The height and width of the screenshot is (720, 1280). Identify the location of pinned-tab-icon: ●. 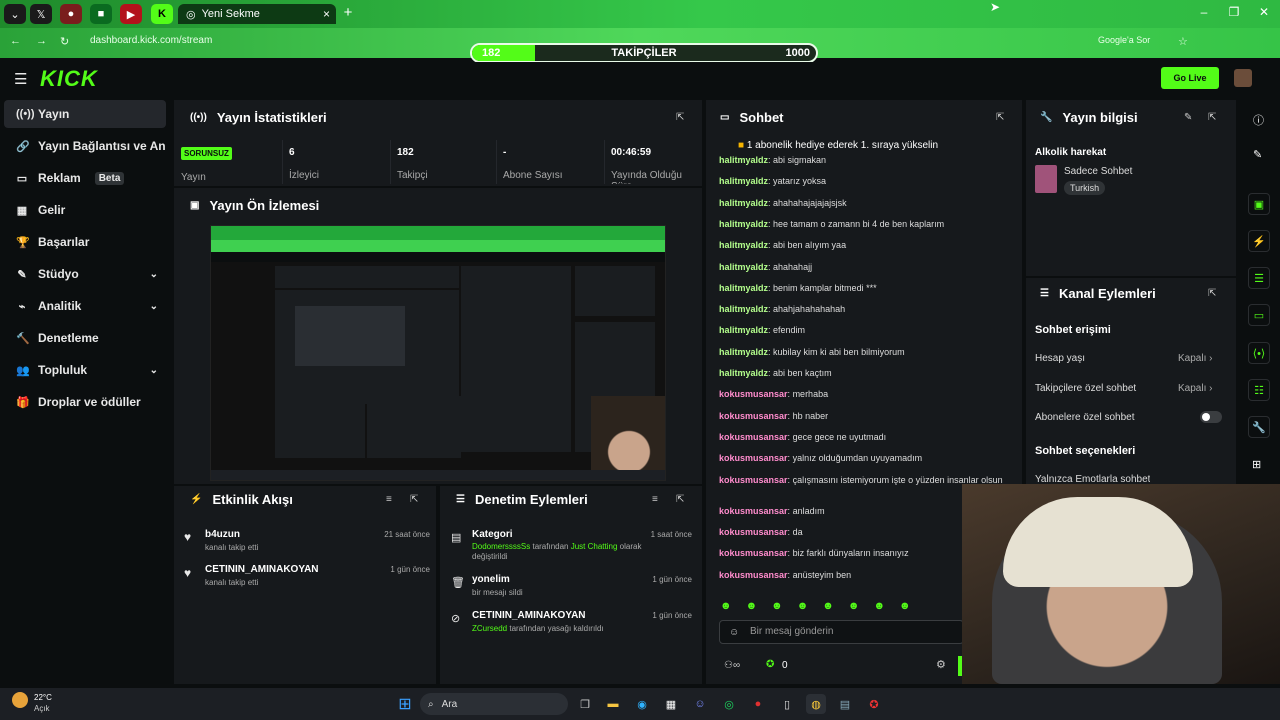
(71, 14).